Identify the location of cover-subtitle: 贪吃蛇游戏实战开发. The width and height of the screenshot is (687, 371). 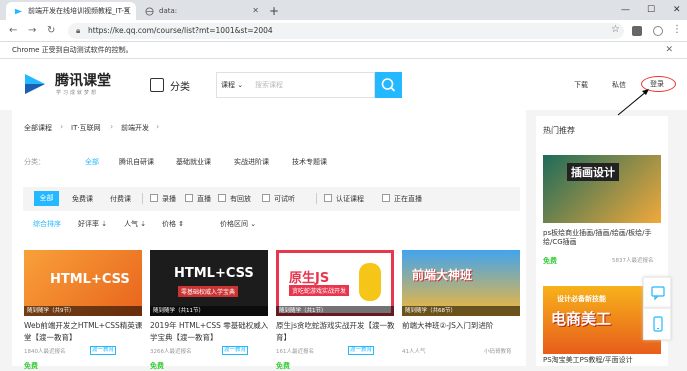
(319, 290).